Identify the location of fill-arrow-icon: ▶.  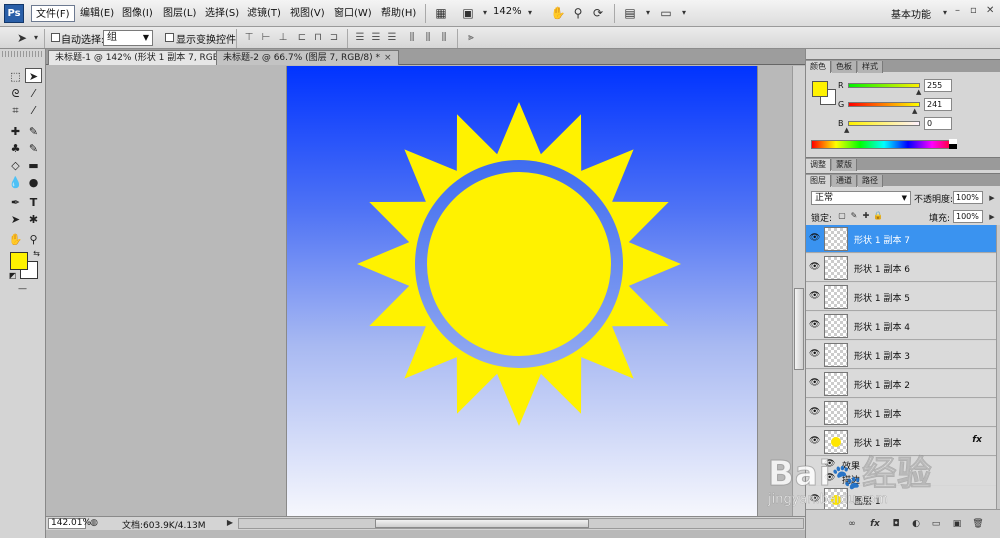
(992, 217).